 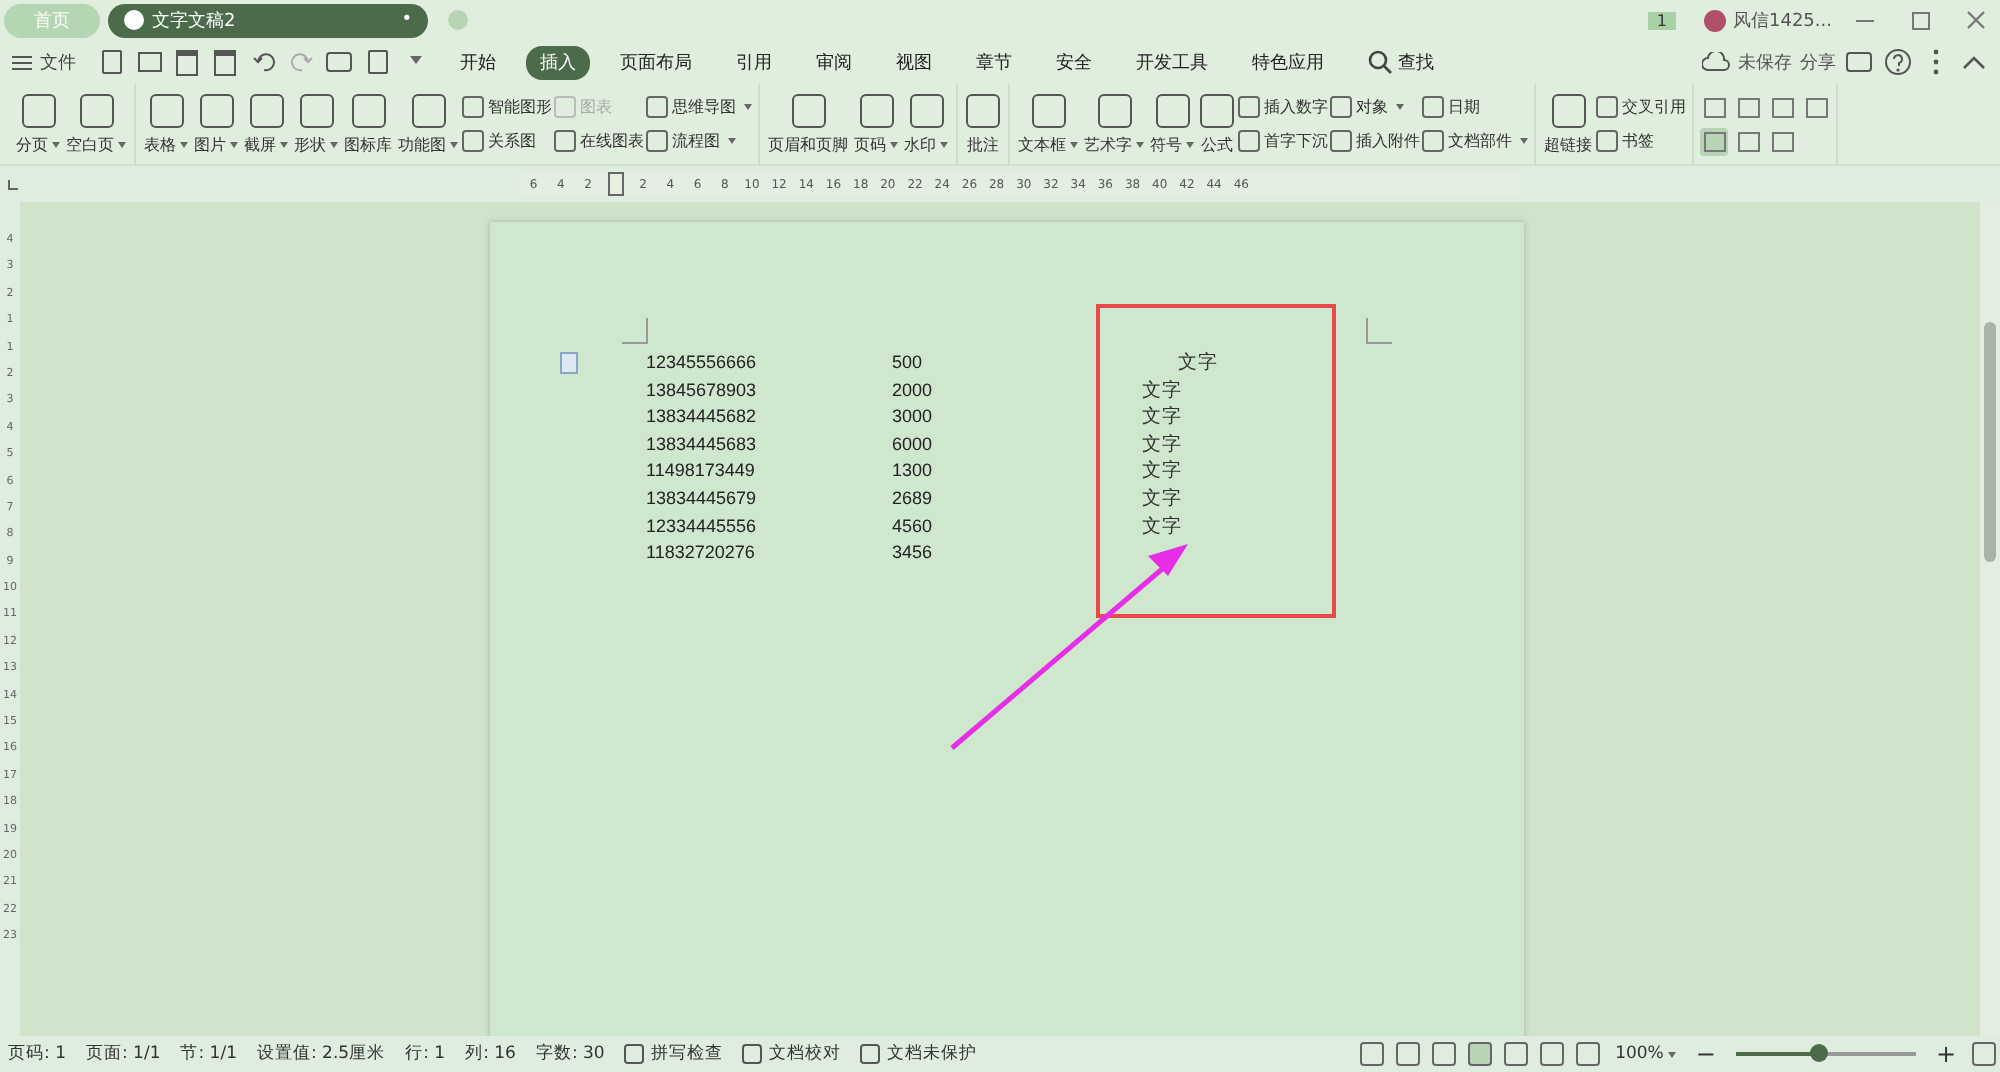 What do you see at coordinates (983, 124) in the screenshot?
I see `ribbon-button: 批注` at bounding box center [983, 124].